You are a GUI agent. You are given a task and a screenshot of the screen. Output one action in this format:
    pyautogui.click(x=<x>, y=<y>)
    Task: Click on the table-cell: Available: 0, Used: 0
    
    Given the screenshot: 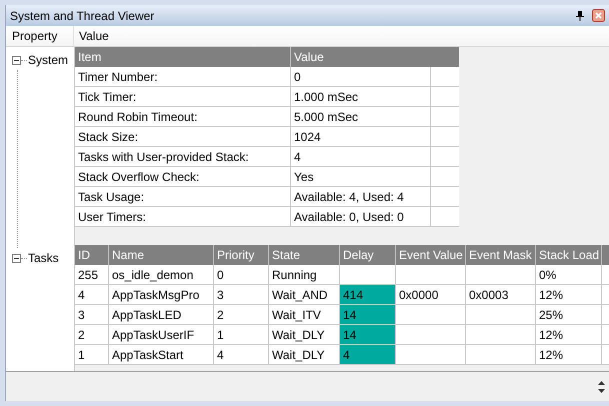 What is the action you would take?
    pyautogui.click(x=361, y=216)
    